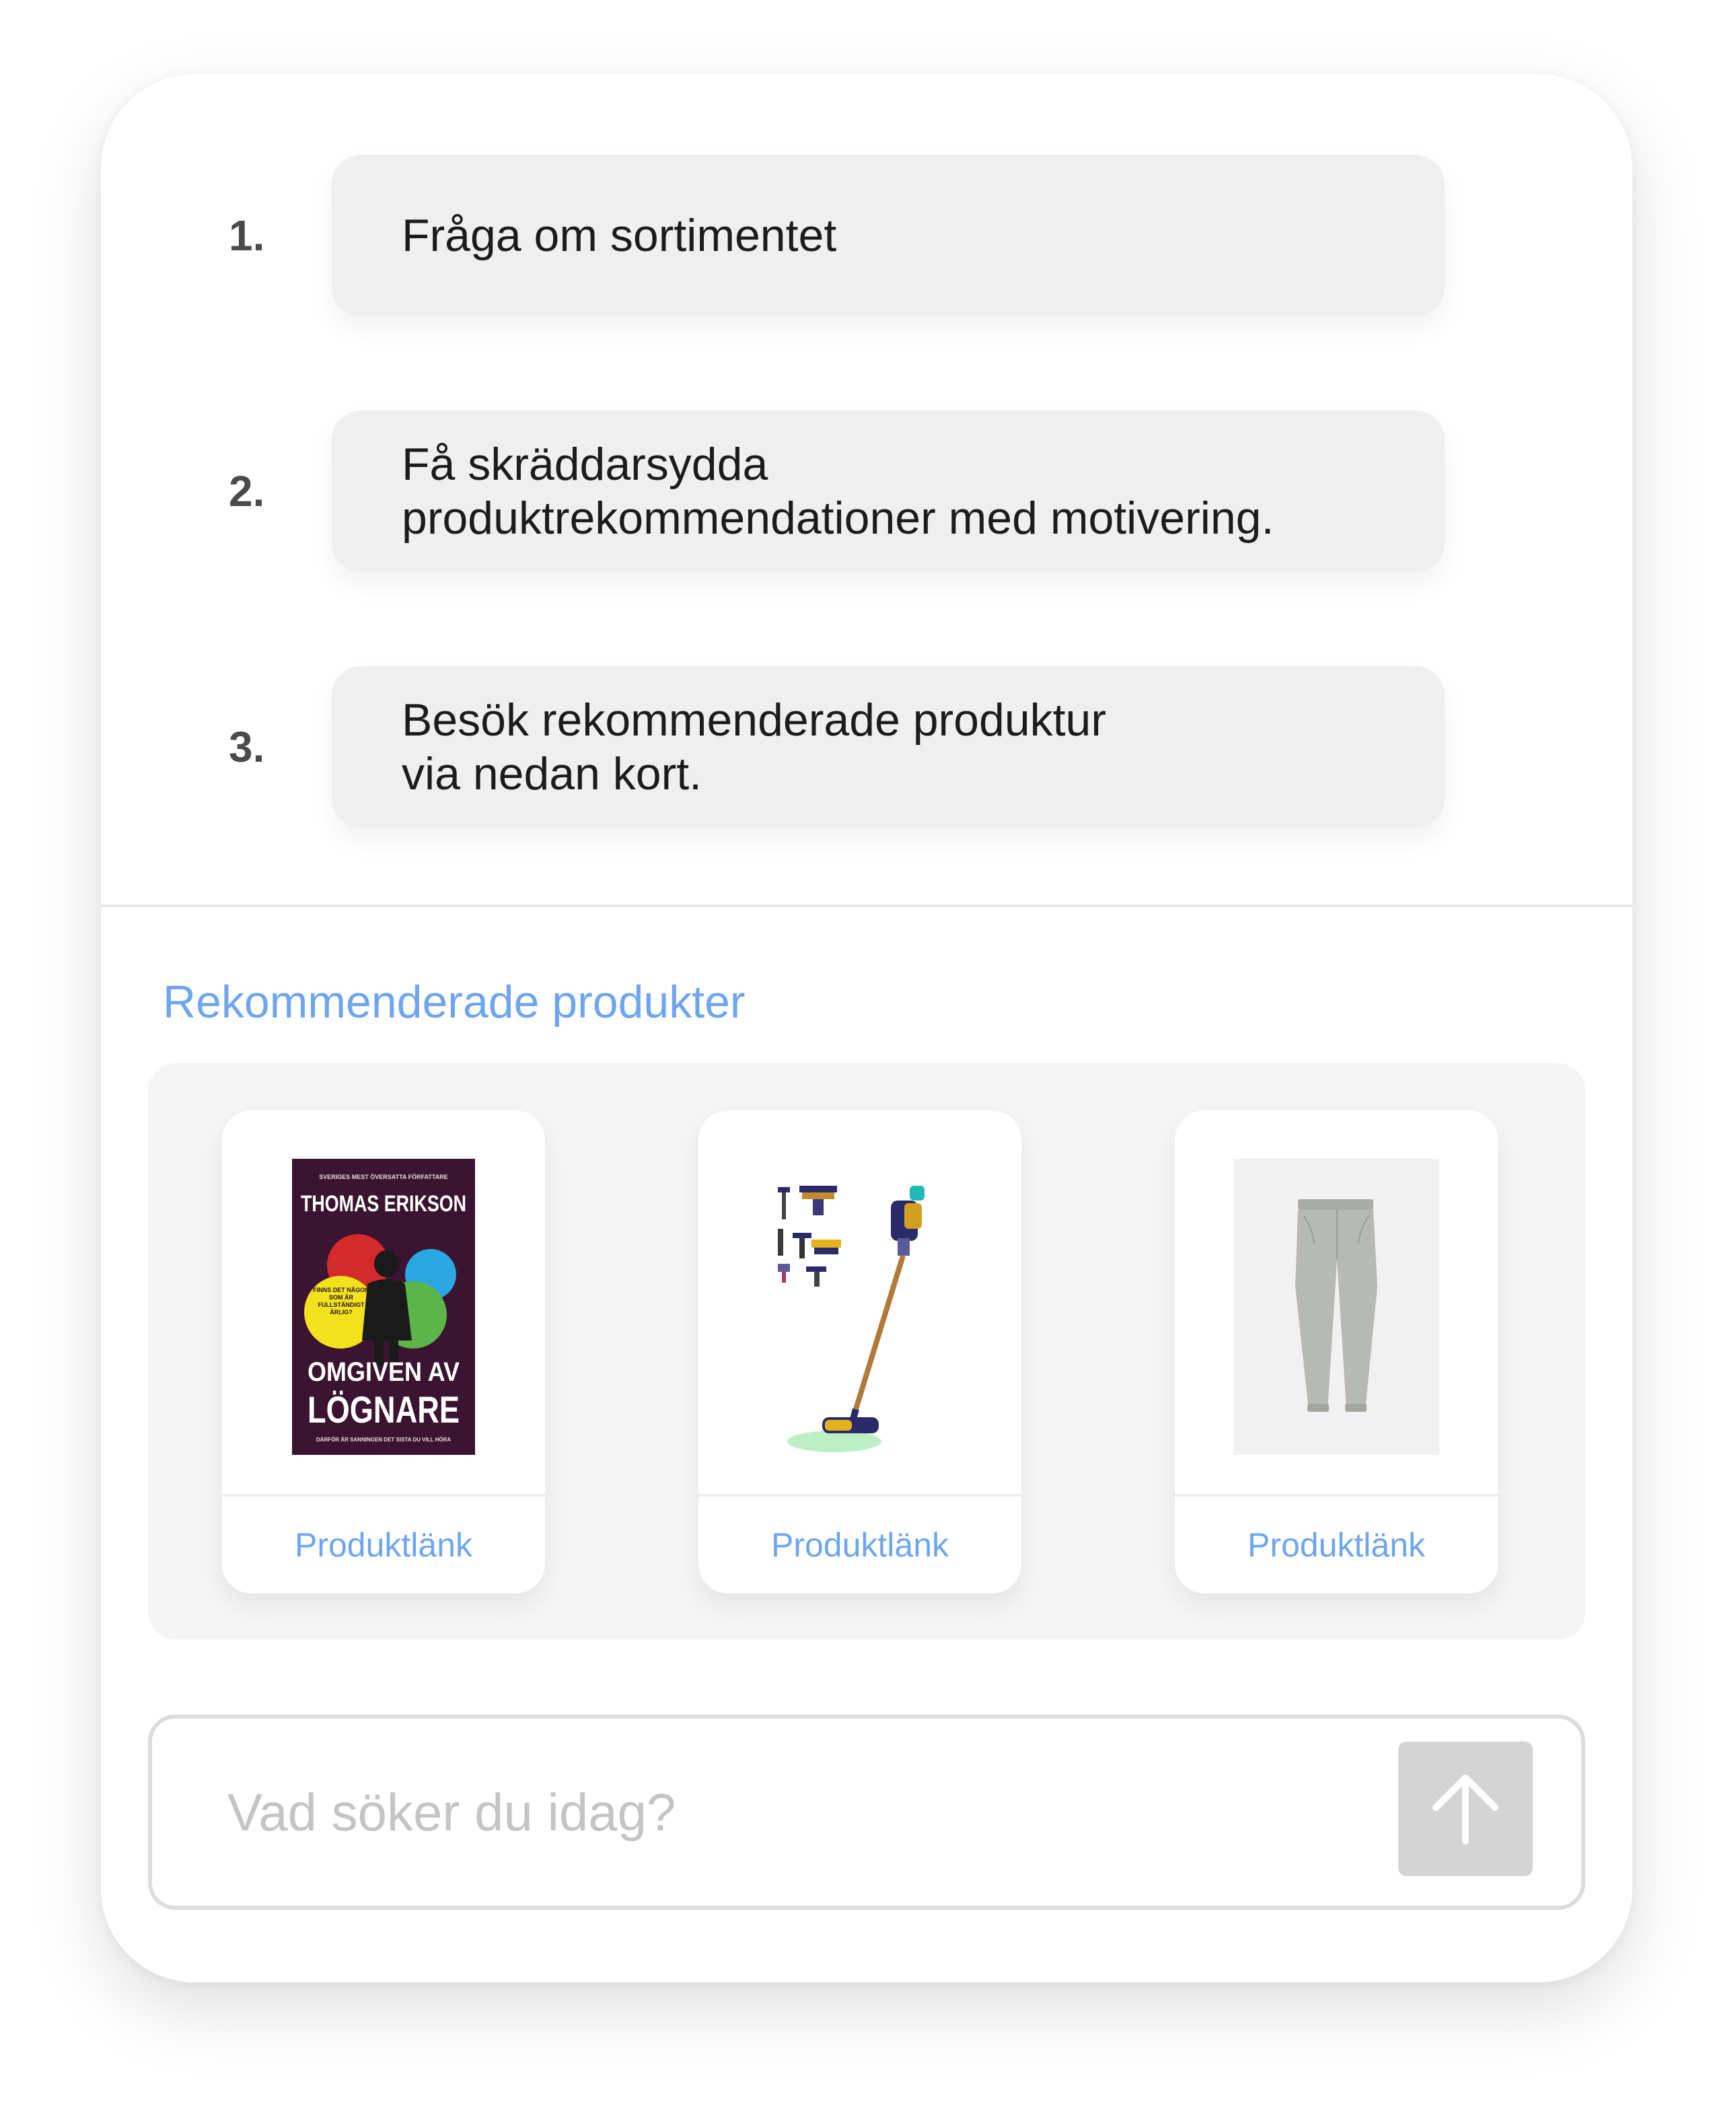 The height and width of the screenshot is (2113, 1736). What do you see at coordinates (247, 747) in the screenshot?
I see `step-number: 3.` at bounding box center [247, 747].